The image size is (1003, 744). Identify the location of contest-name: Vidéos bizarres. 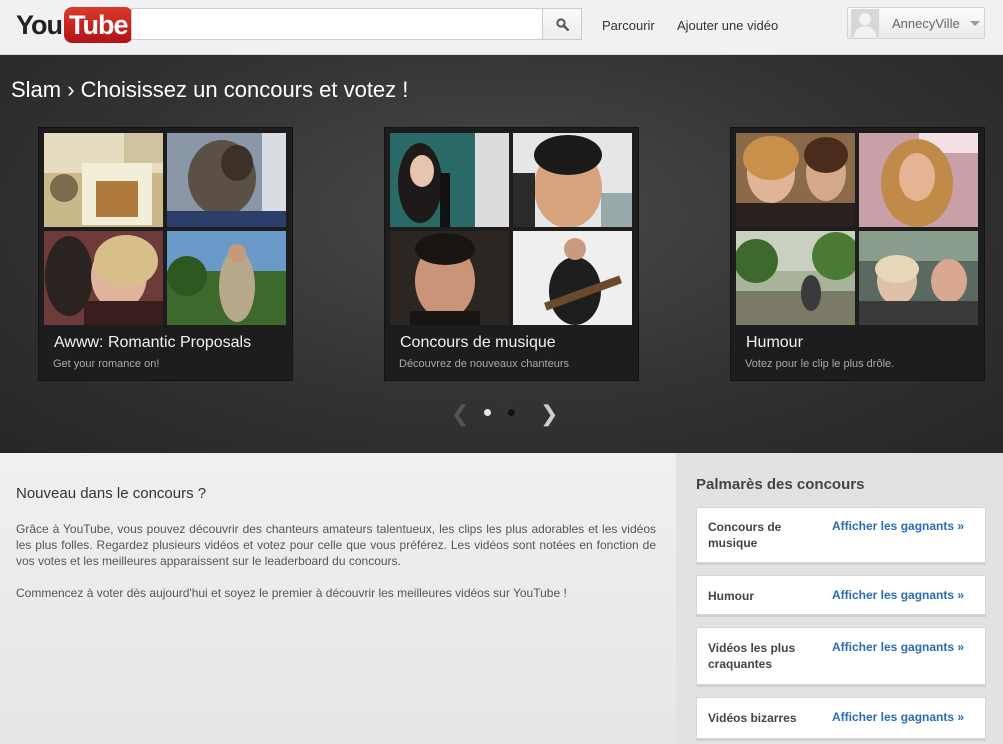
(752, 718).